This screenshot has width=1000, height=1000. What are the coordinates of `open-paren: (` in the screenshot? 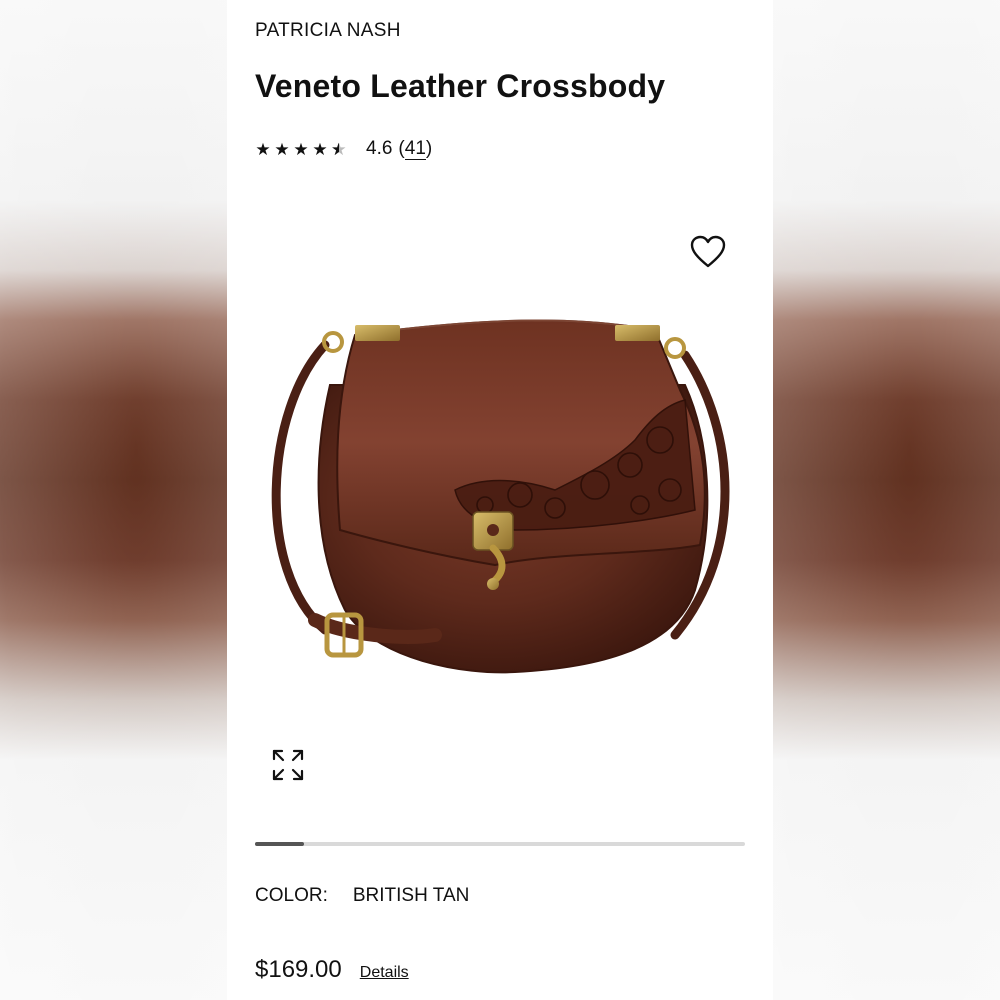 It's located at (401, 148).